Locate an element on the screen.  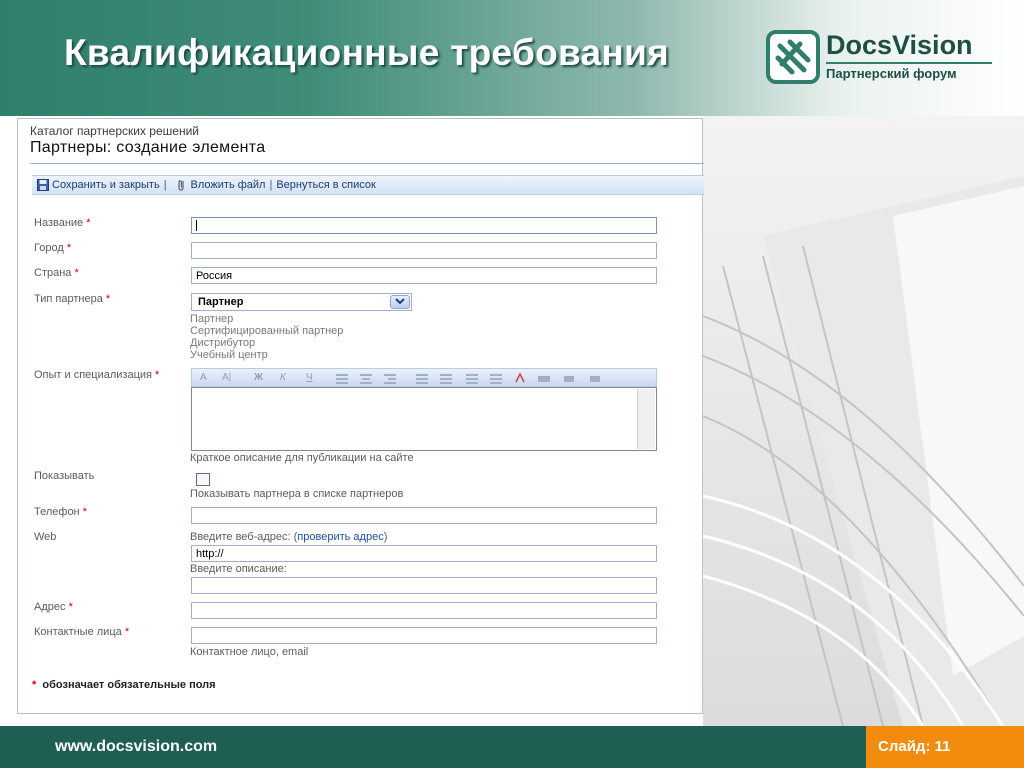
address-label: Адрес * is located at coordinates (53, 607).